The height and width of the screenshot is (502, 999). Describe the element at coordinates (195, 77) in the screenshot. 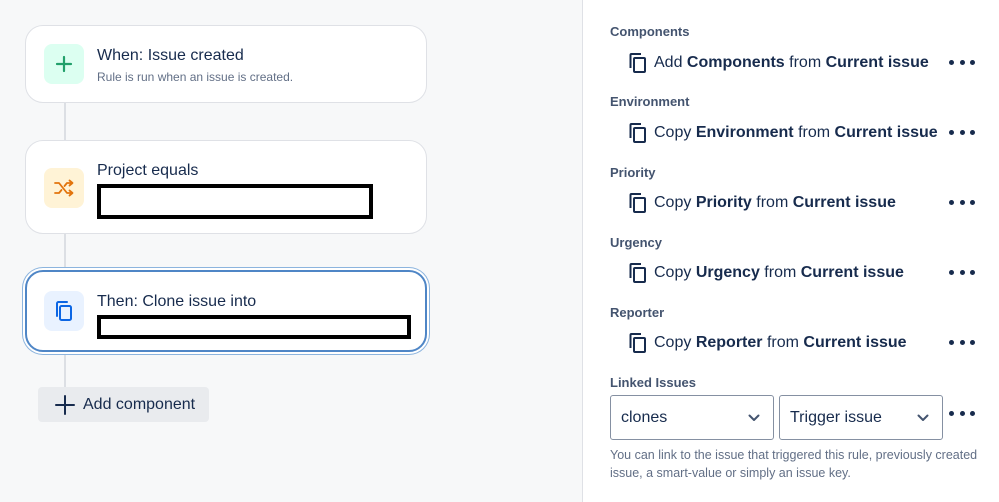

I see `trigger-subtitle: Rule is run when an issue is created.` at that location.